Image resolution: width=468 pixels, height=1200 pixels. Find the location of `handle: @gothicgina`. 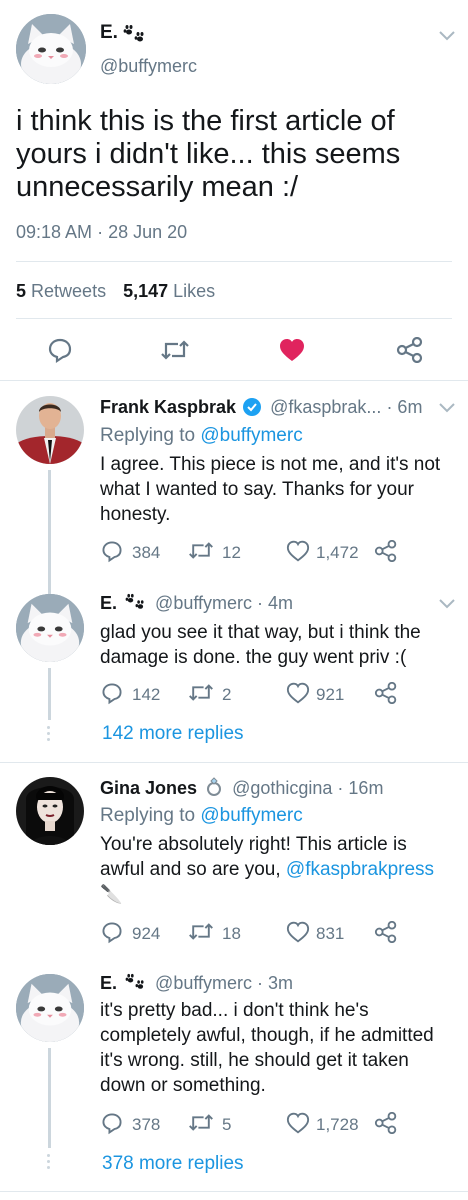

handle: @gothicgina is located at coordinates (282, 788).